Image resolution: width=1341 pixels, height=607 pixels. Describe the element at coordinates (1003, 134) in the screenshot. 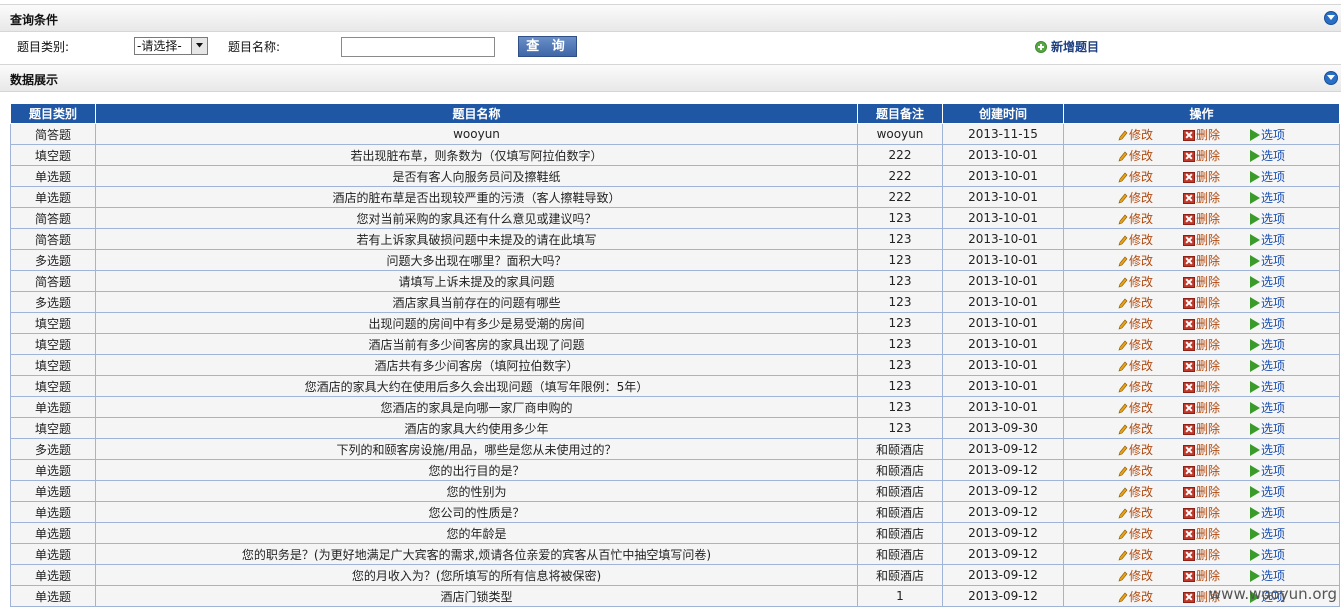

I see `cell-date: 2013-11-15` at that location.